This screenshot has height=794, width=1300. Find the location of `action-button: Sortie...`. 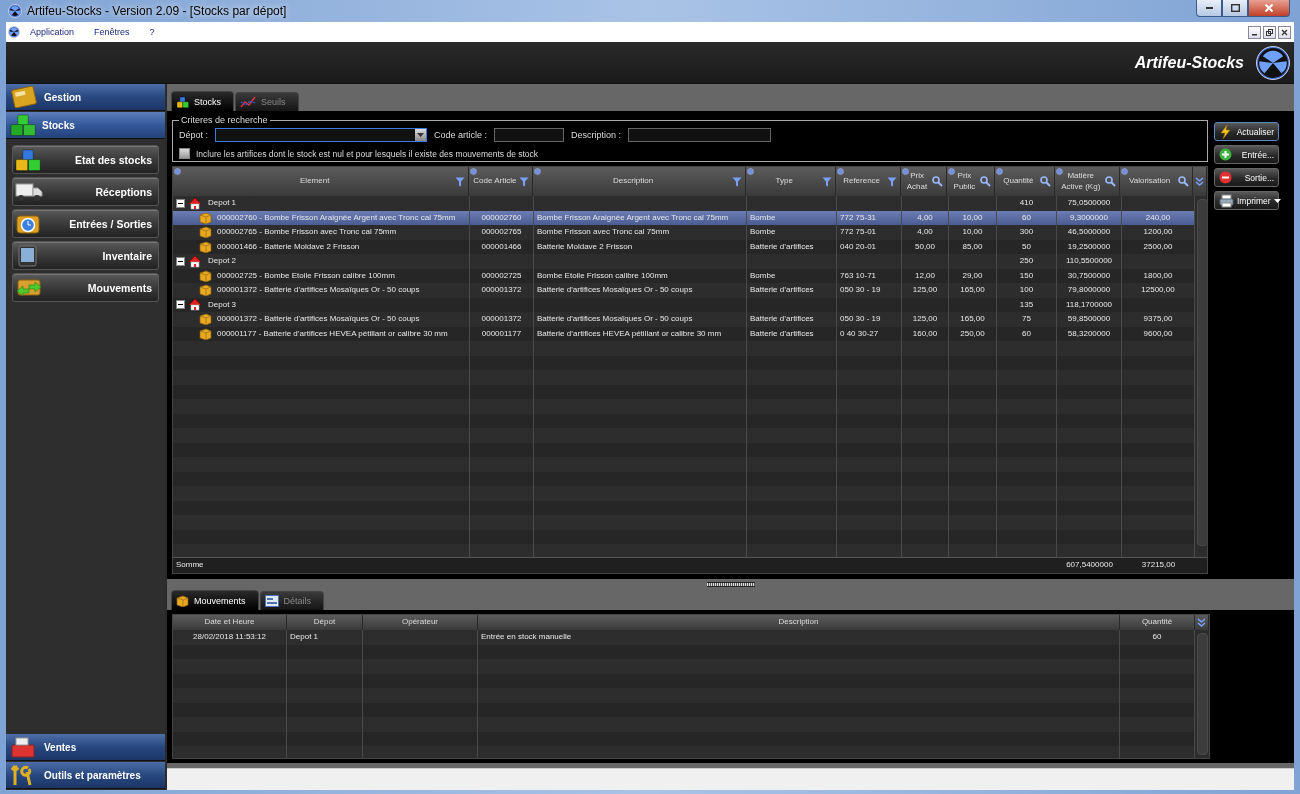

action-button: Sortie... is located at coordinates (1246, 177).